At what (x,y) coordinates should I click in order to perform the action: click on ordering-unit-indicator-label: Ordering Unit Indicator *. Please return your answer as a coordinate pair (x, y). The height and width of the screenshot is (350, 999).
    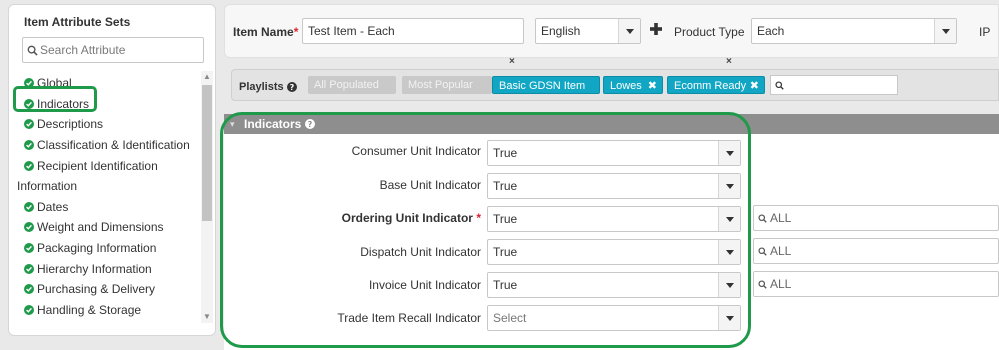
    Looking at the image, I should click on (411, 218).